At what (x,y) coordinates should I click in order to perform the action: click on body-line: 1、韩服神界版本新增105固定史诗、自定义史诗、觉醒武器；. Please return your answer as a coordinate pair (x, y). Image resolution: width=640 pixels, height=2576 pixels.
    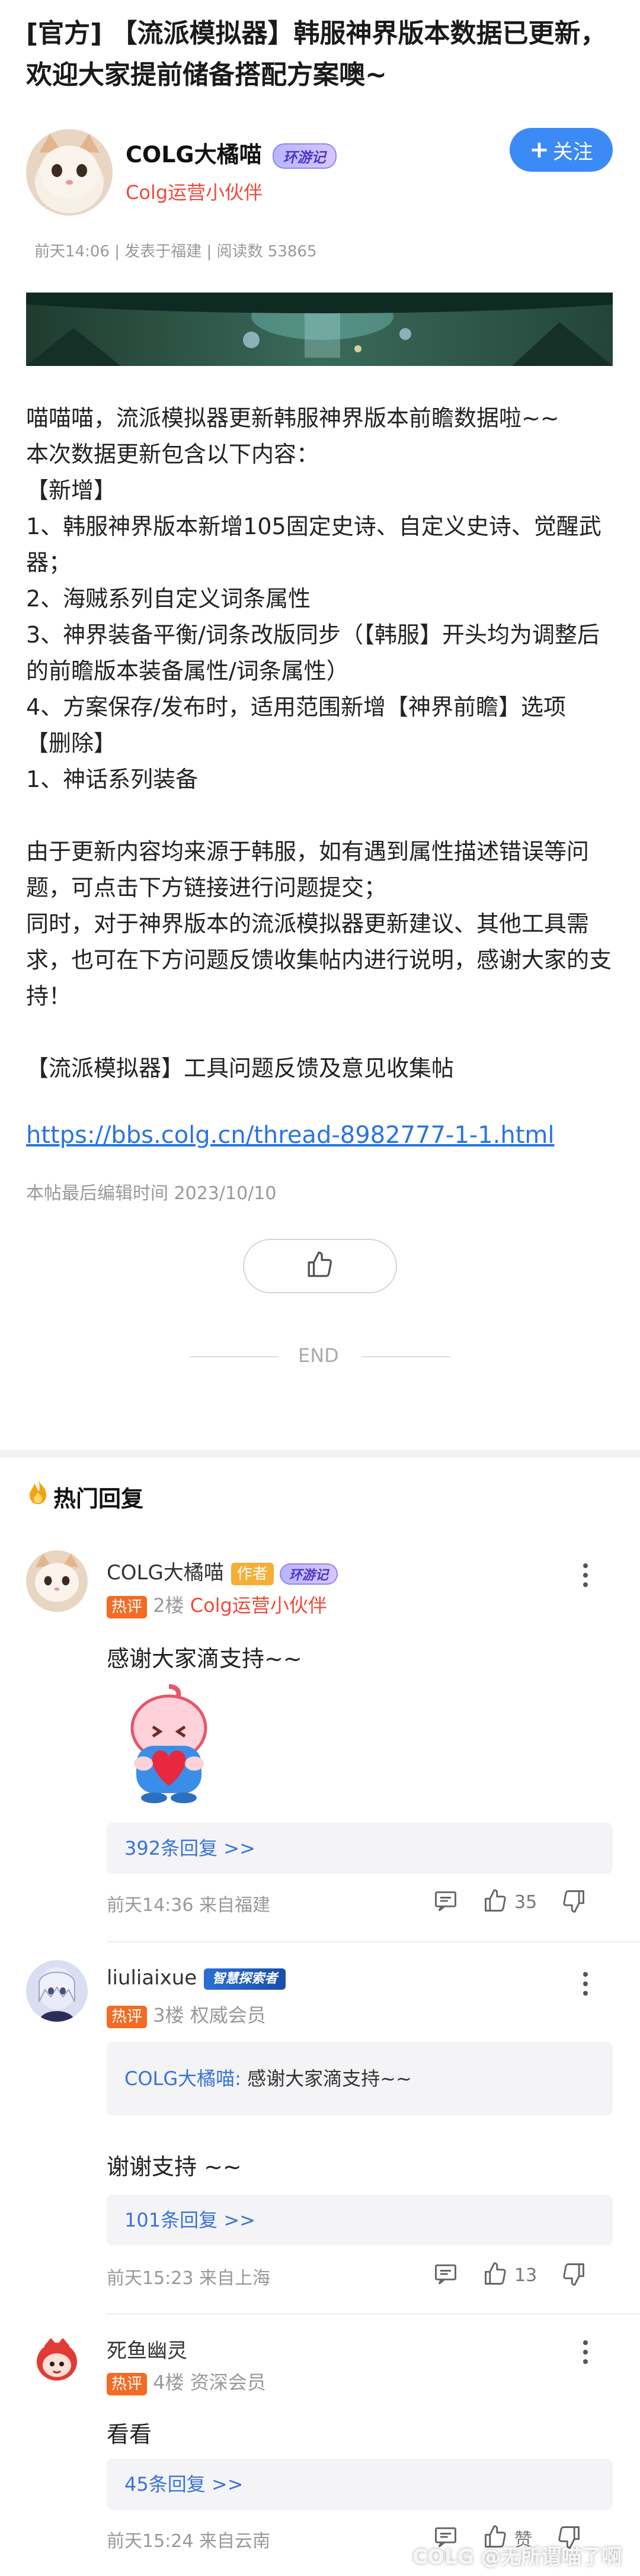
    Looking at the image, I should click on (313, 544).